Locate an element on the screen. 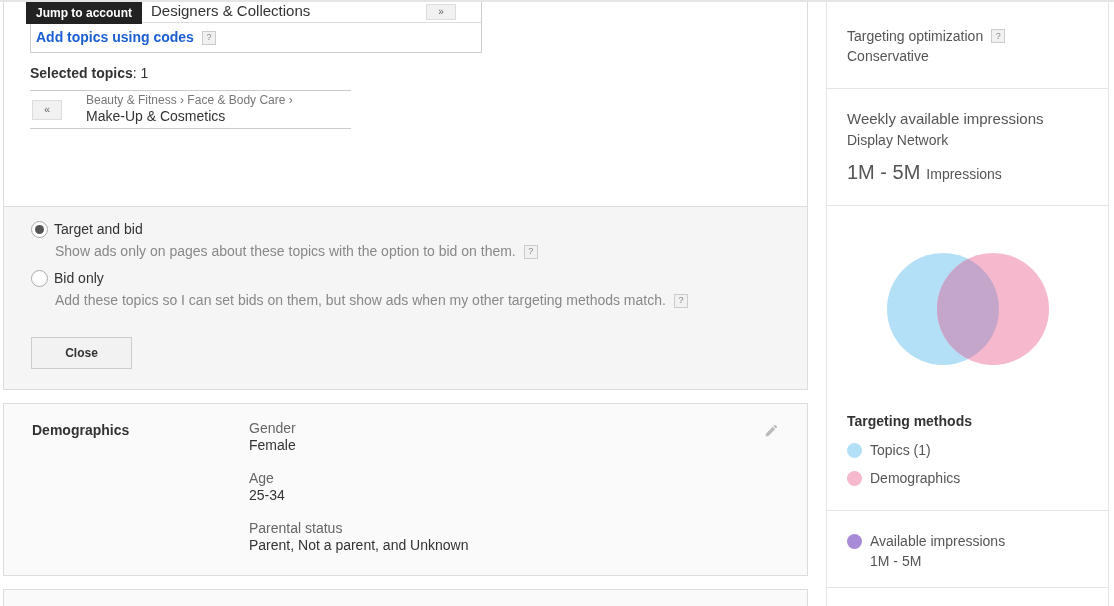 This screenshot has height=606, width=1114. topic-name: Designers & Collections is located at coordinates (231, 10).